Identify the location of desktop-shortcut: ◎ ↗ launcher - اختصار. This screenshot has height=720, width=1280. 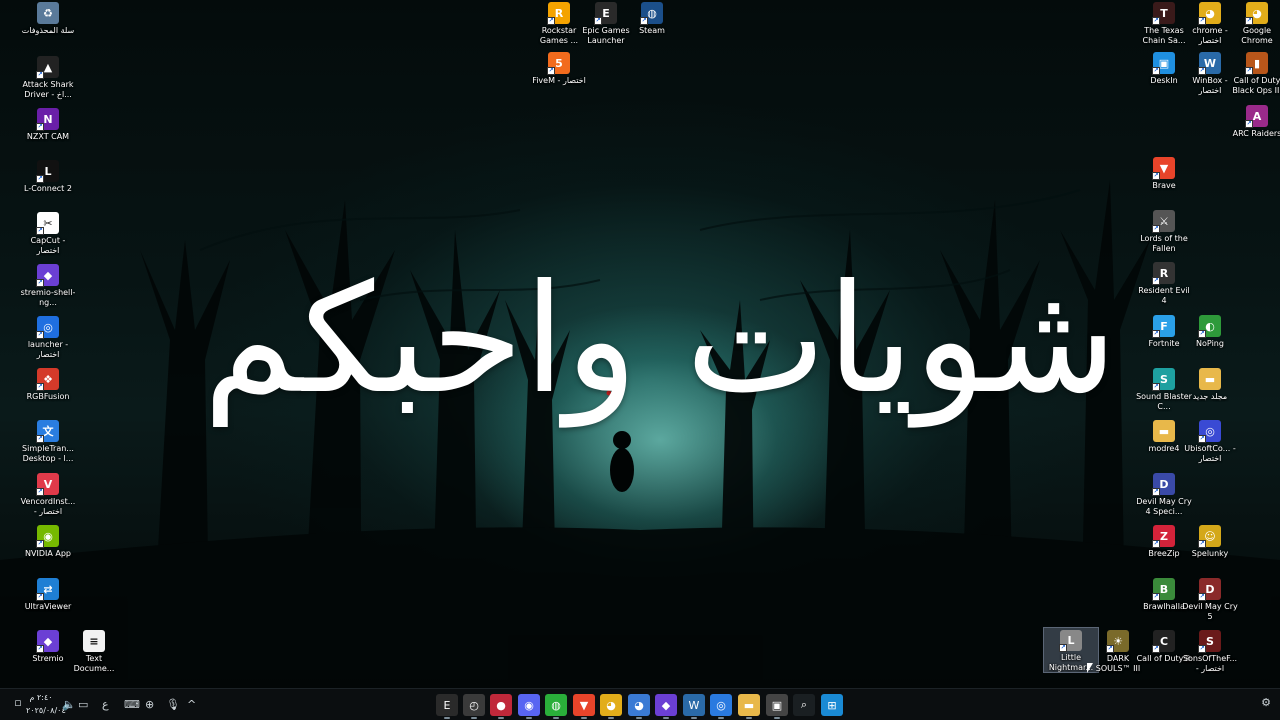
(48, 340).